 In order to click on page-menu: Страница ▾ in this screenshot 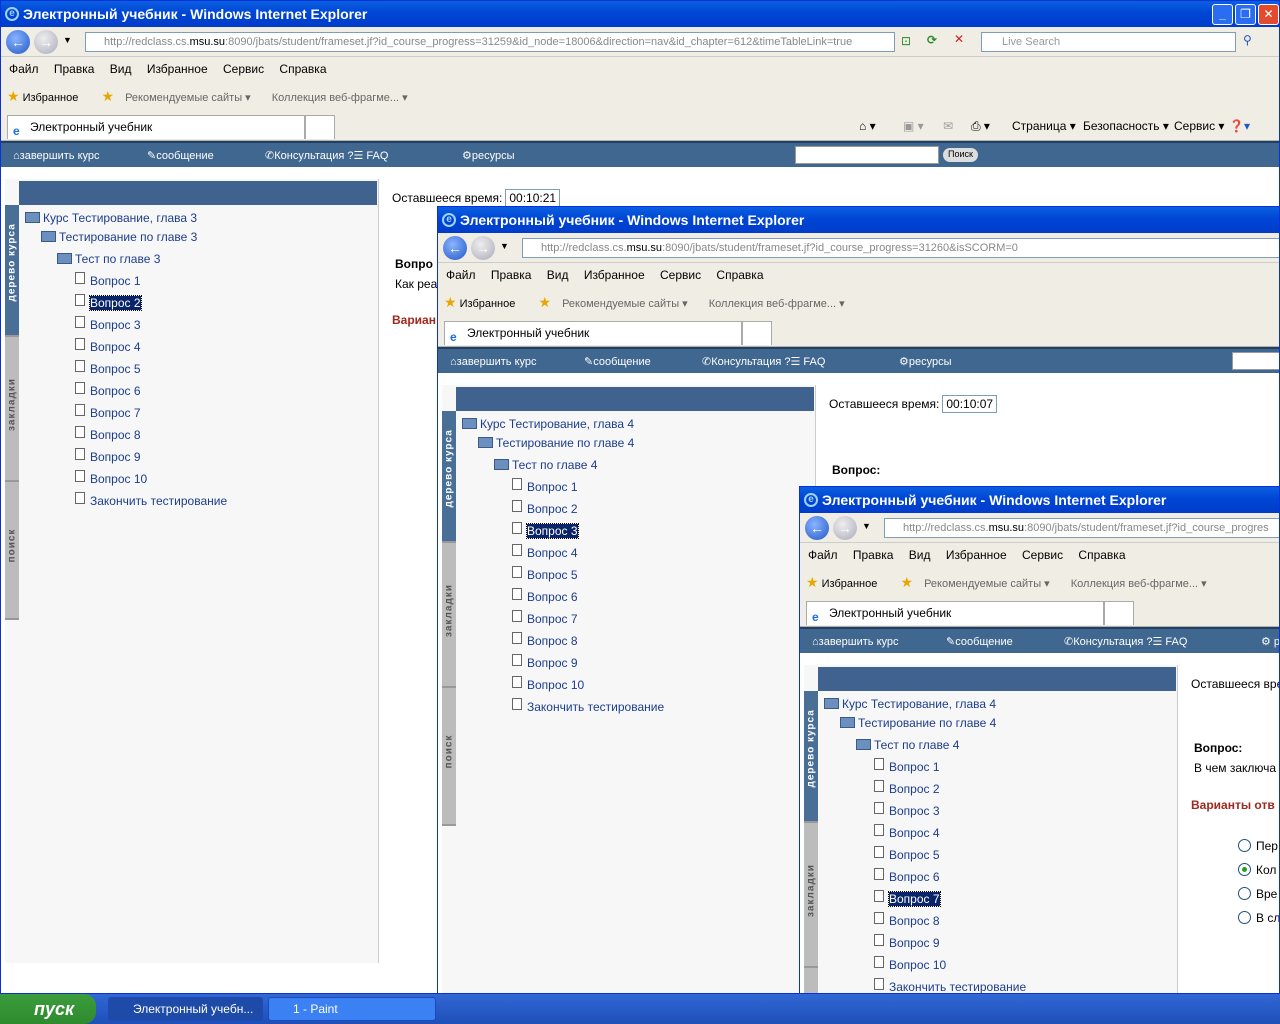, I will do `click(1044, 126)`.